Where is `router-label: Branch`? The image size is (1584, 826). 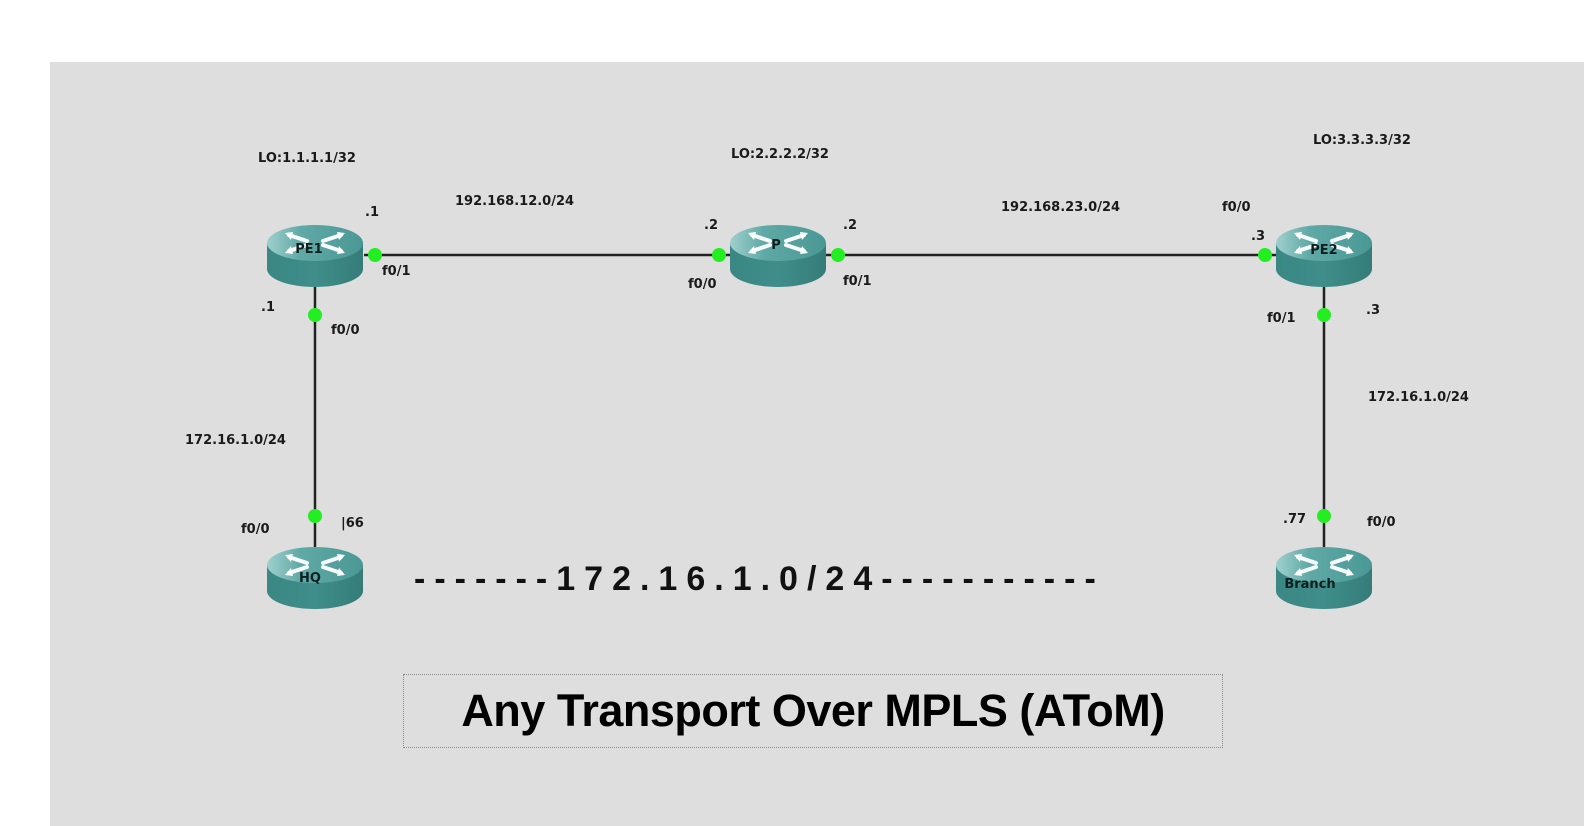 router-label: Branch is located at coordinates (1309, 584).